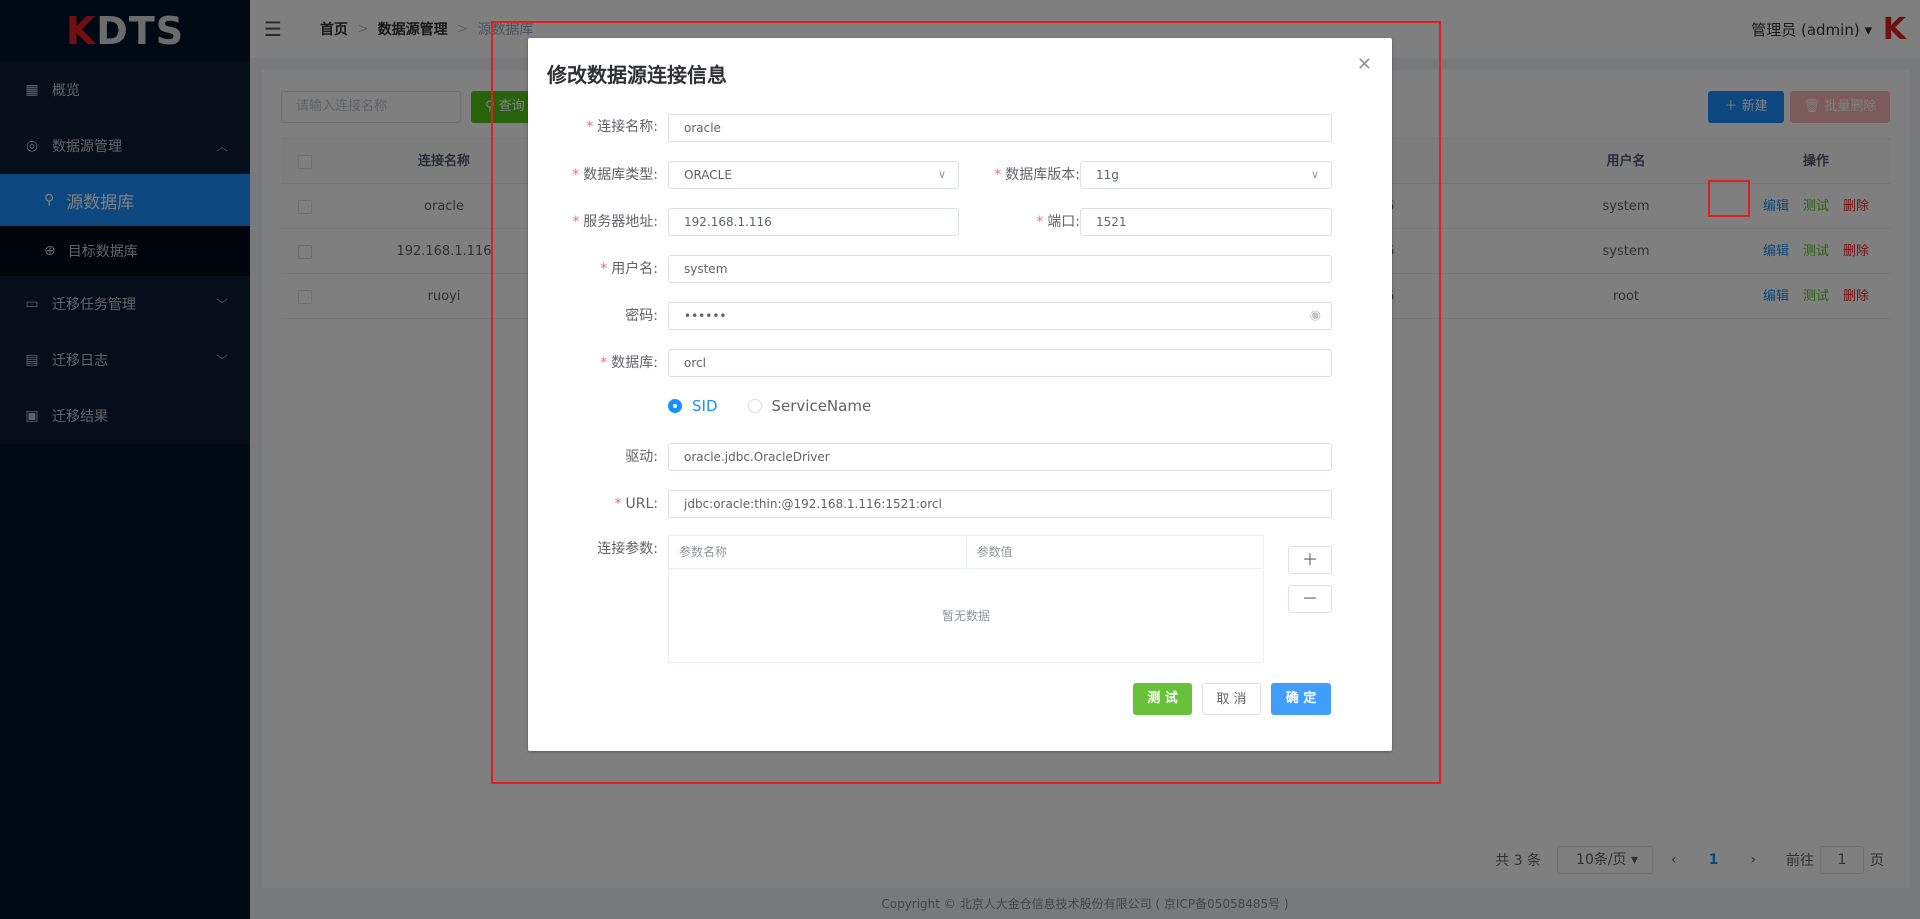 The height and width of the screenshot is (919, 1920). I want to click on edit-highlight-box, so click(1729, 198).